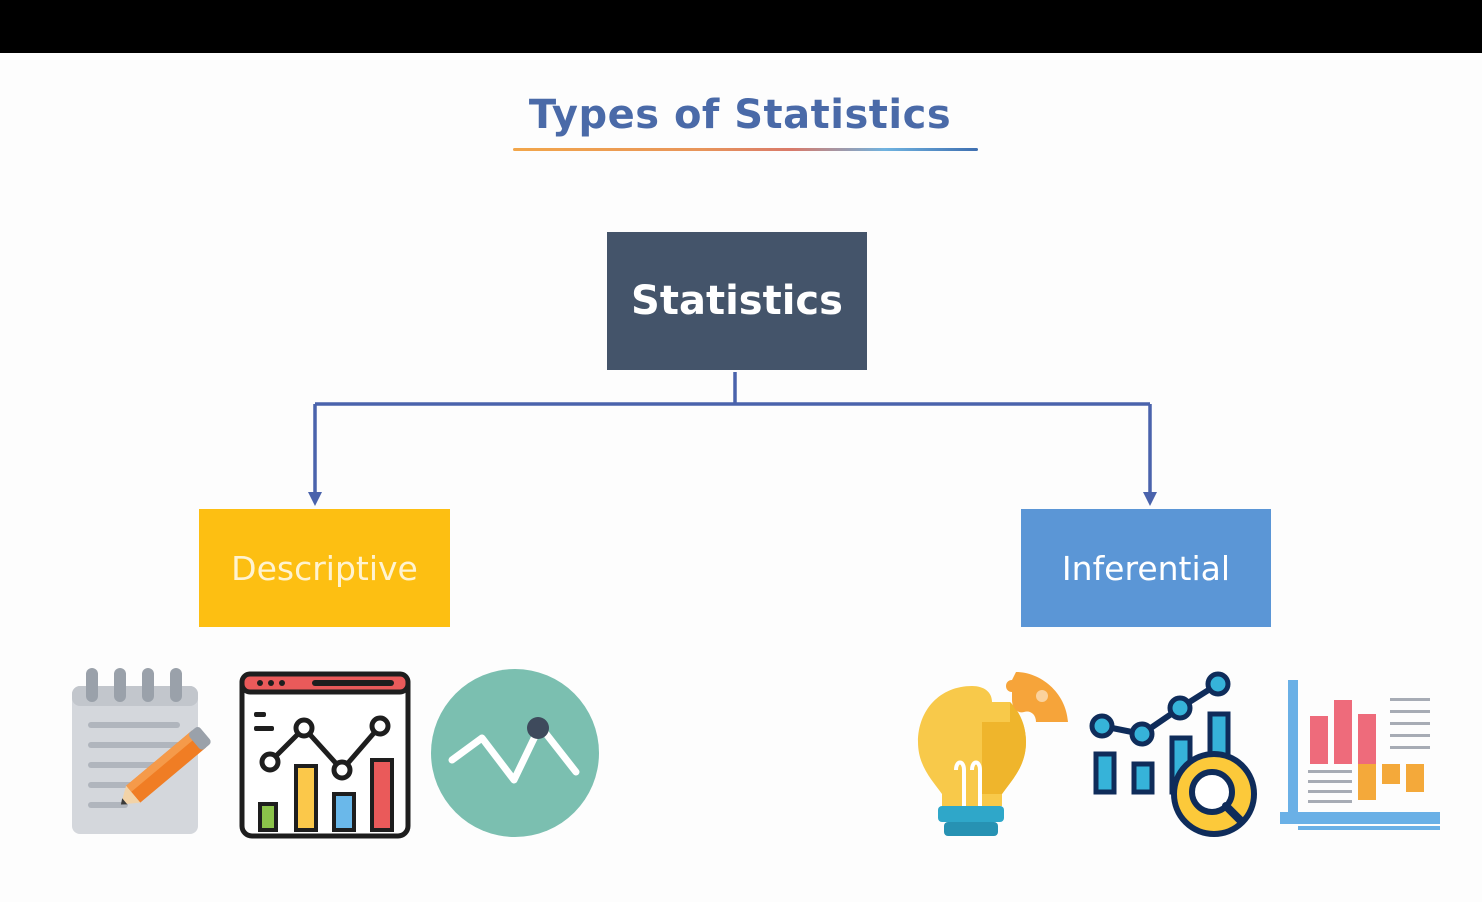 Image resolution: width=1482 pixels, height=902 pixels. I want to click on slide-title: Types of Statistics, so click(740, 115).